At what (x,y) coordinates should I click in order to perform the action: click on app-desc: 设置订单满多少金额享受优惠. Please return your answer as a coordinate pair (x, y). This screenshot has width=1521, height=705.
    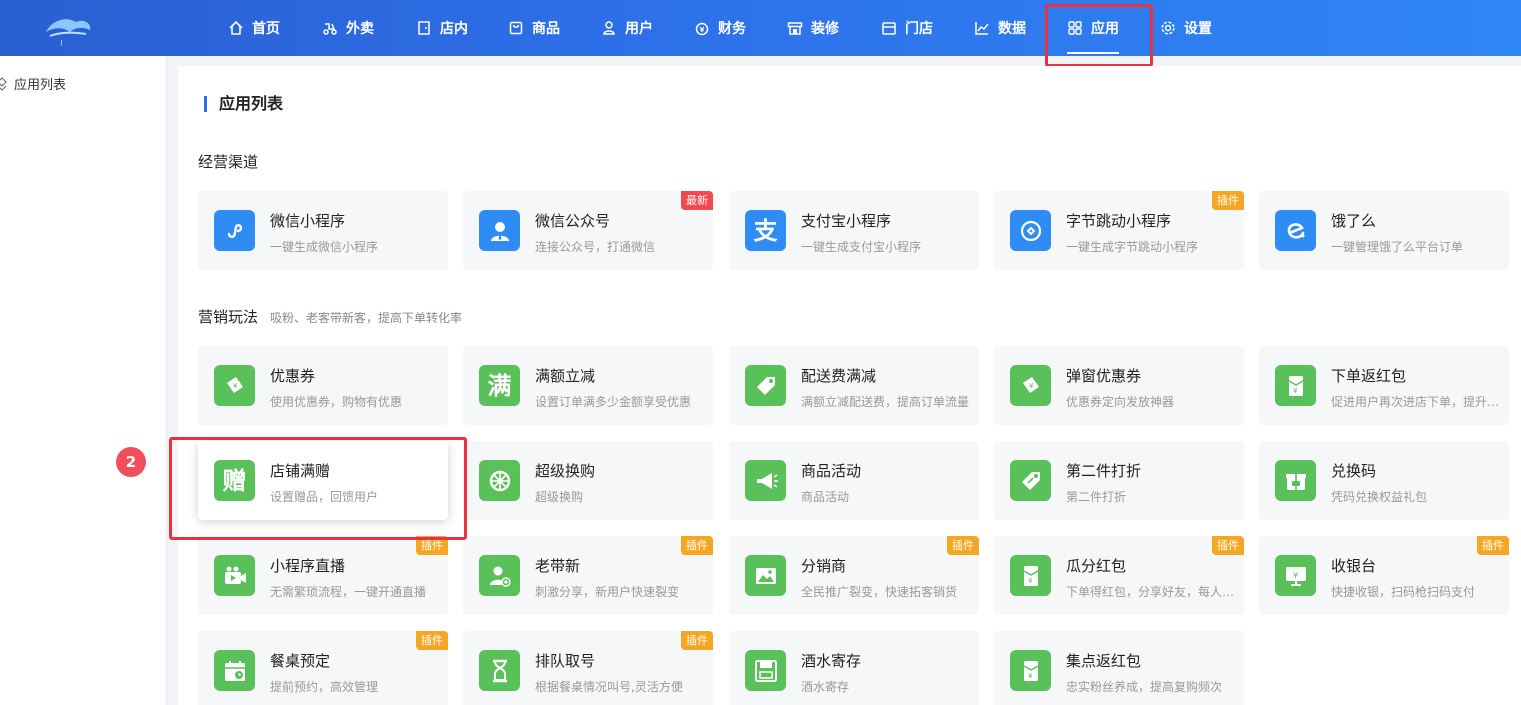
    Looking at the image, I should click on (613, 402).